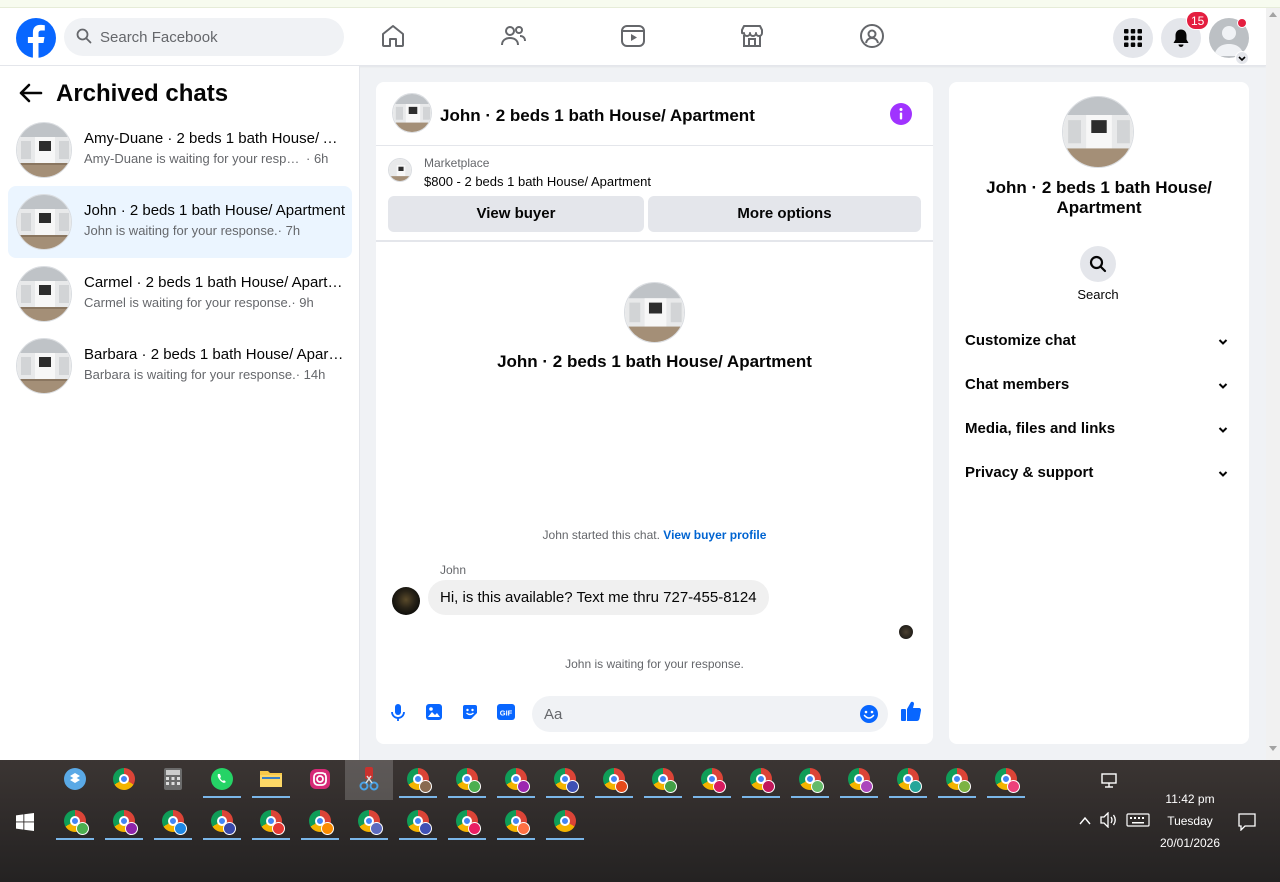  Describe the element at coordinates (1273, 384) in the screenshot. I see `page-scrollbar` at that location.